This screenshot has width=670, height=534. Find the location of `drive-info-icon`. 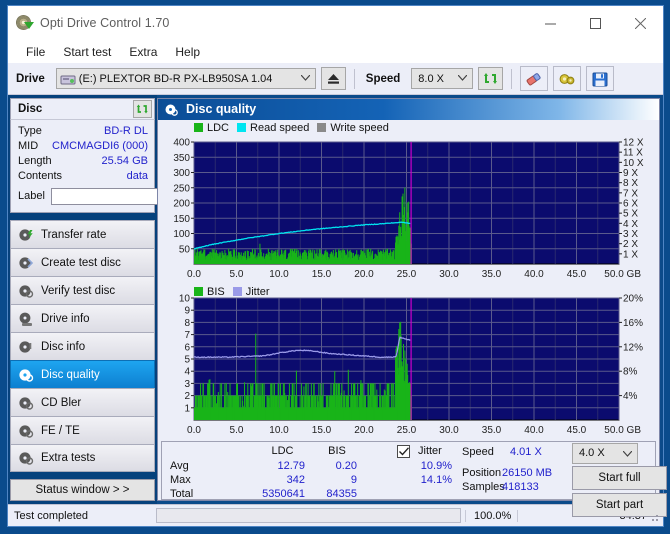

drive-info-icon is located at coordinates (26, 319).